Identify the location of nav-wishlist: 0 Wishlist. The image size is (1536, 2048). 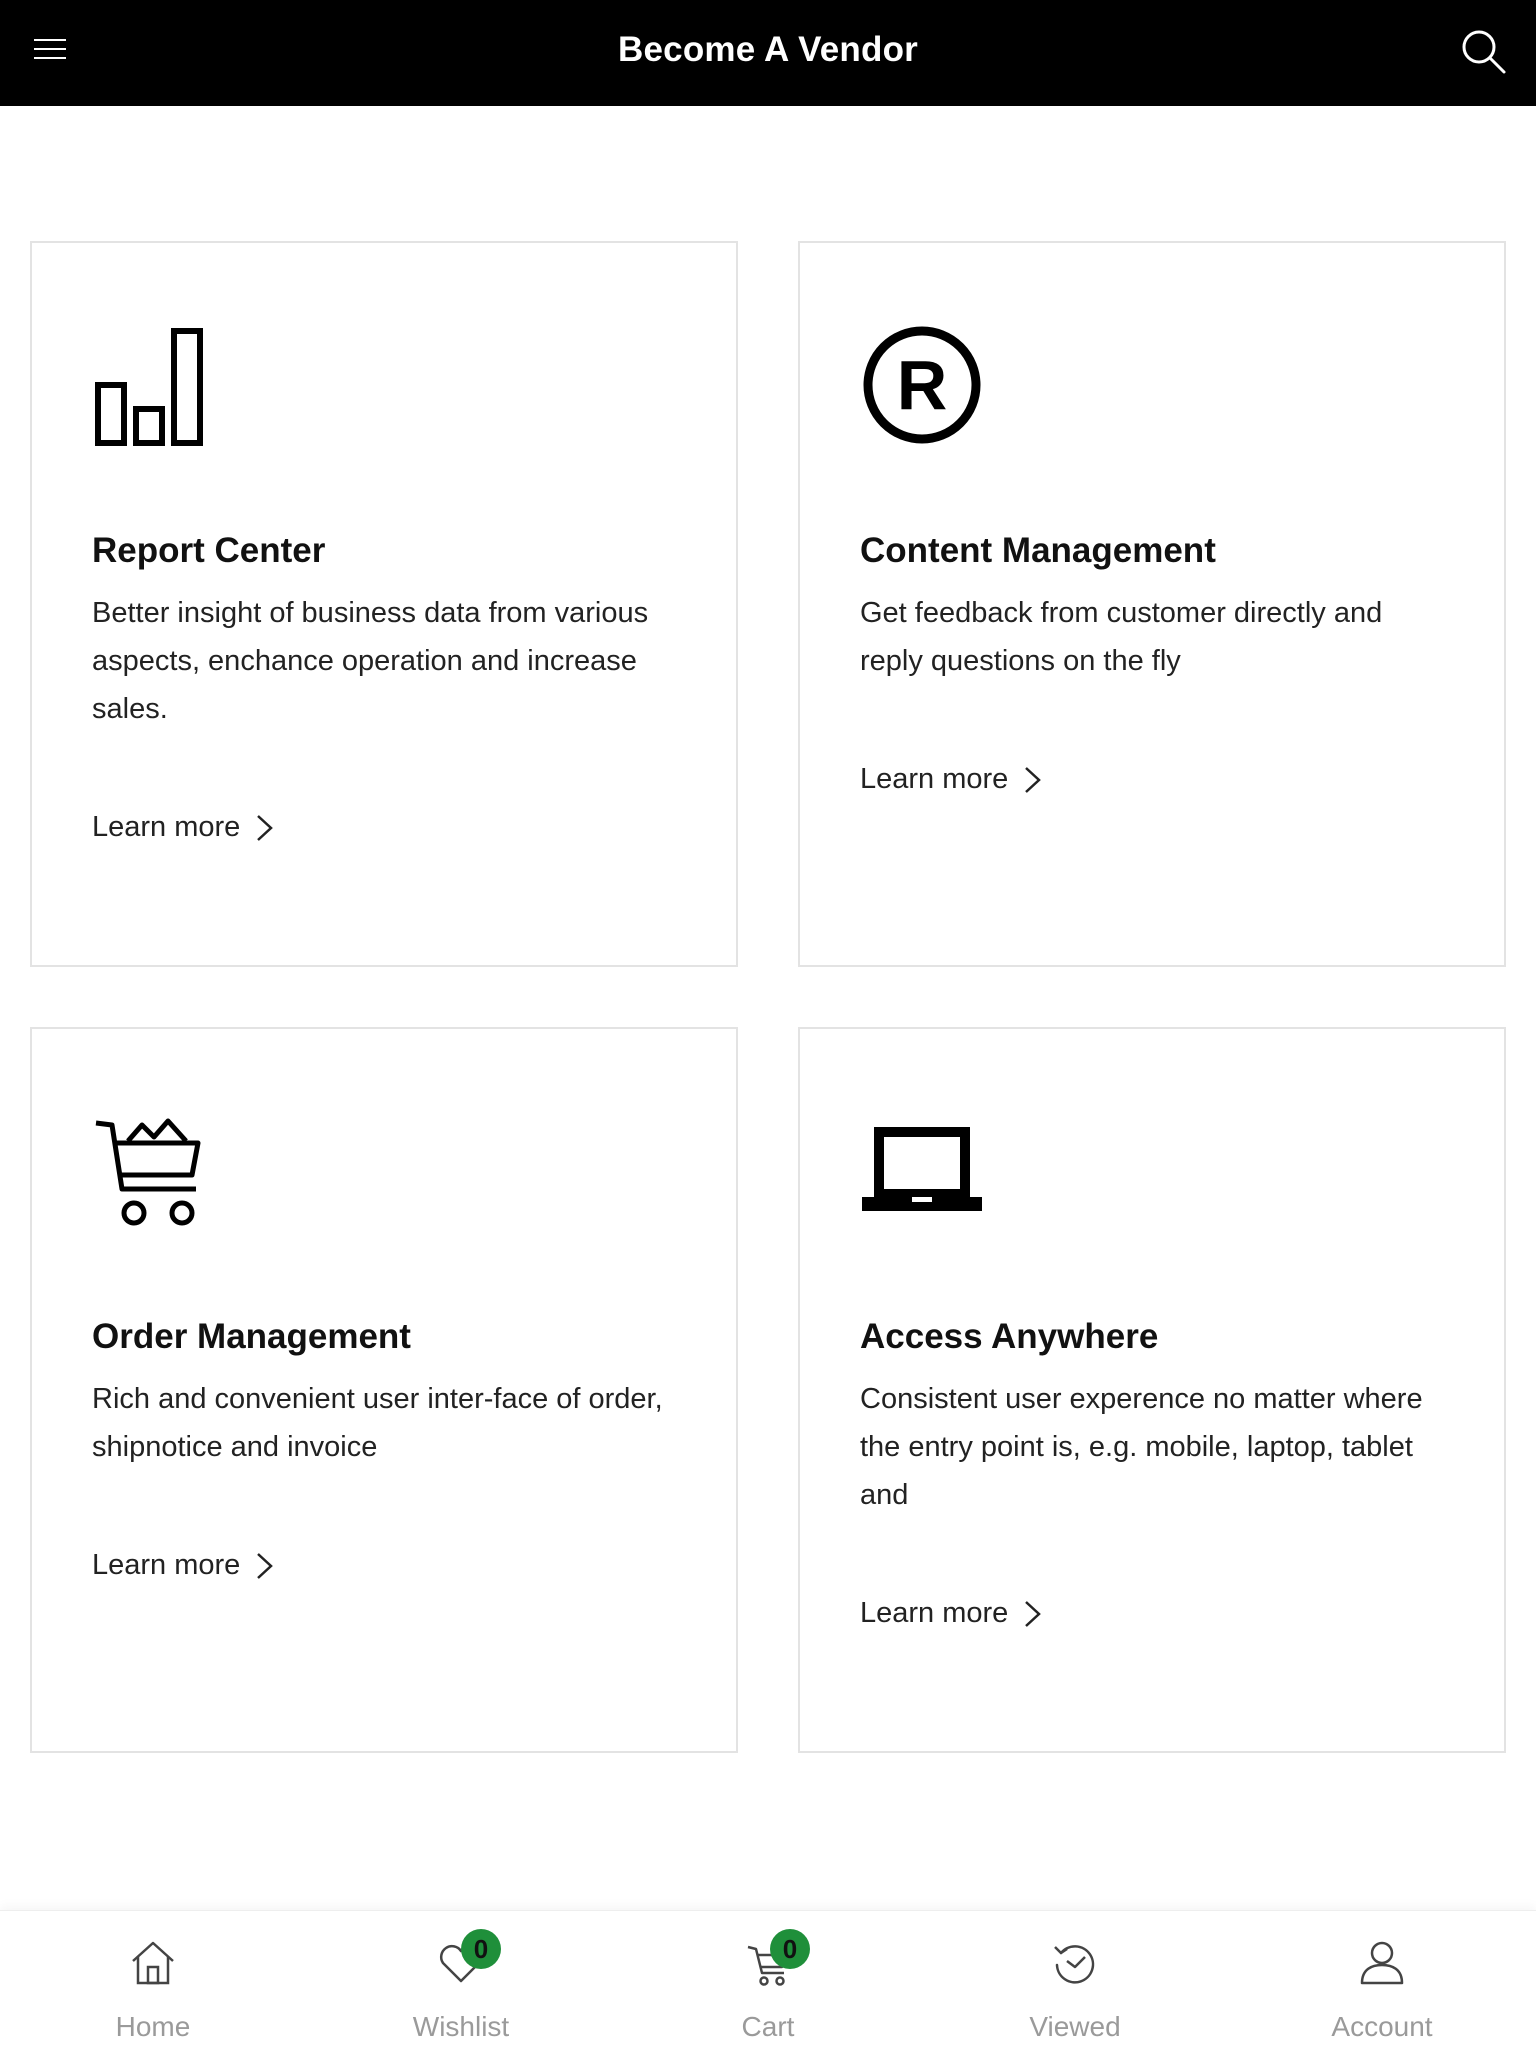
(461, 1988).